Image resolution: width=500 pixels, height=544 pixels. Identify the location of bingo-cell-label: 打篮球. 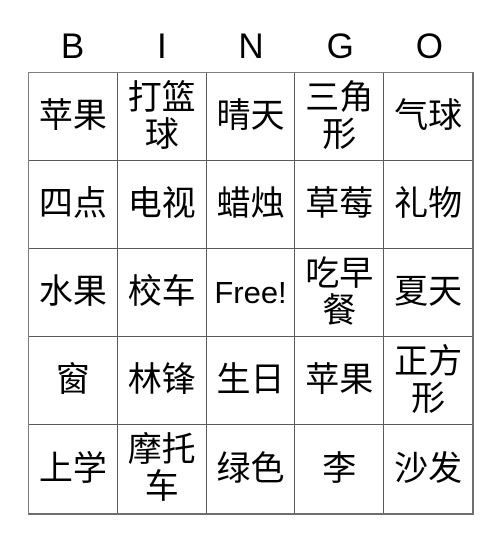
(161, 116).